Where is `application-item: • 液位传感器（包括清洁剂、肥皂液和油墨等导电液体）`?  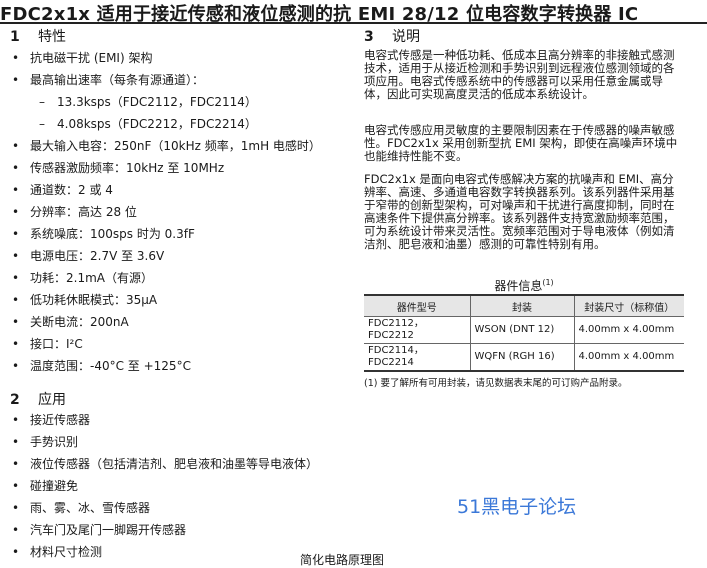 application-item: • 液位传感器（包括清洁剂、肥皂液和油墨等导电液体） is located at coordinates (170, 464).